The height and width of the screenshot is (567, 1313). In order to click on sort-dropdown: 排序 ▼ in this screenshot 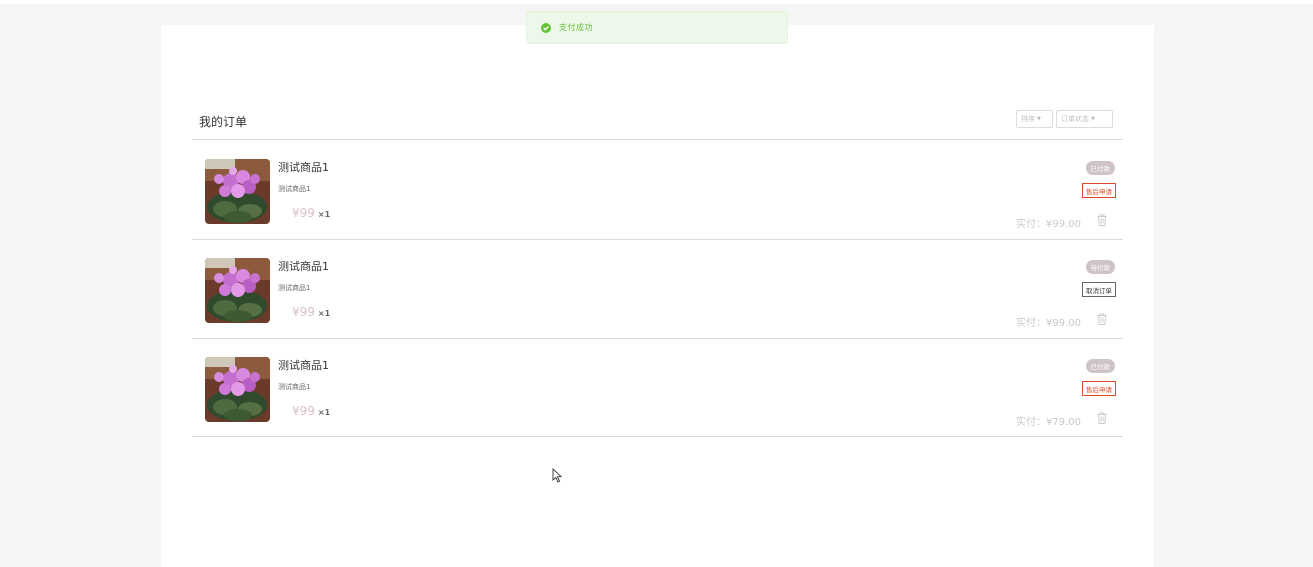, I will do `click(1034, 119)`.